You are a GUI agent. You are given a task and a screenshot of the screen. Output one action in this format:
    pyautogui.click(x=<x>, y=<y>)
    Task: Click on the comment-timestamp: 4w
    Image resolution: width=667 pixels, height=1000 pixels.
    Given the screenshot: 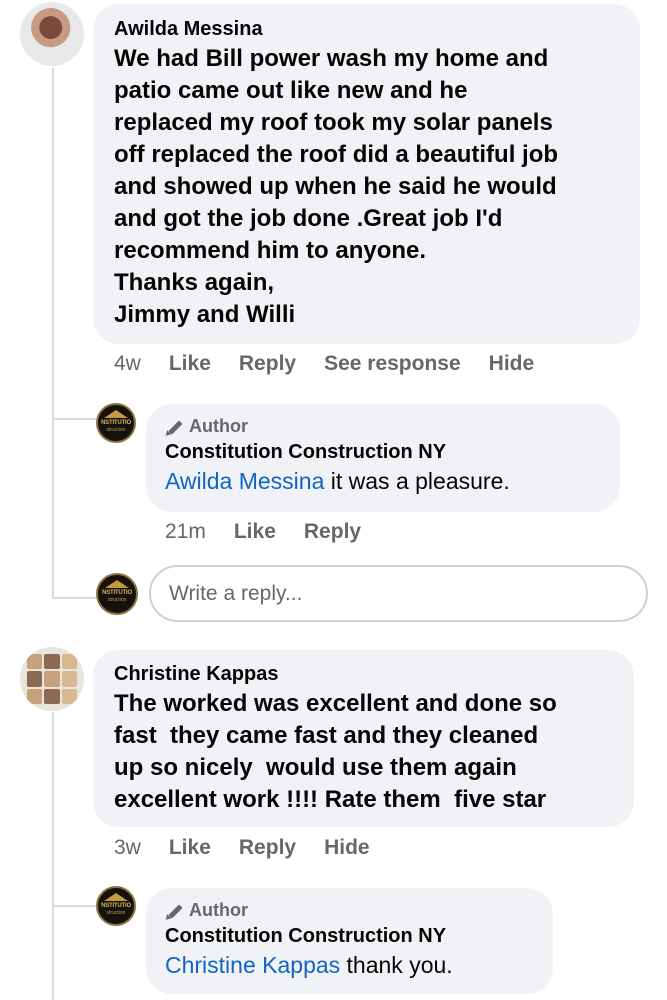 What is the action you would take?
    pyautogui.click(x=127, y=364)
    